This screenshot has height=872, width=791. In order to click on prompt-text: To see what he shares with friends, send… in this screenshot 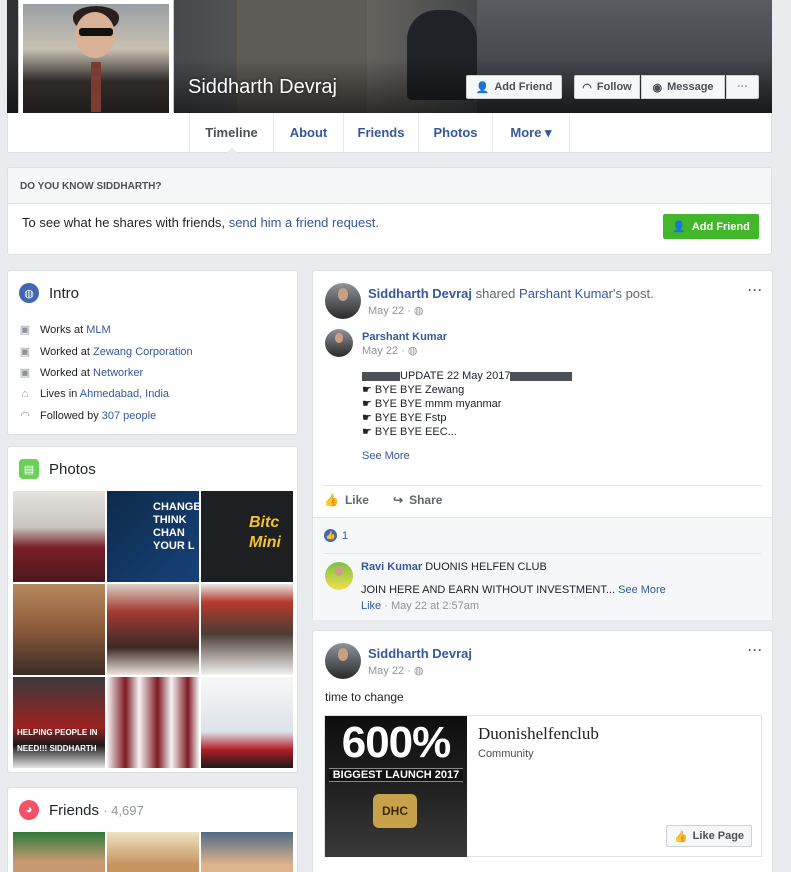, I will do `click(200, 222)`.